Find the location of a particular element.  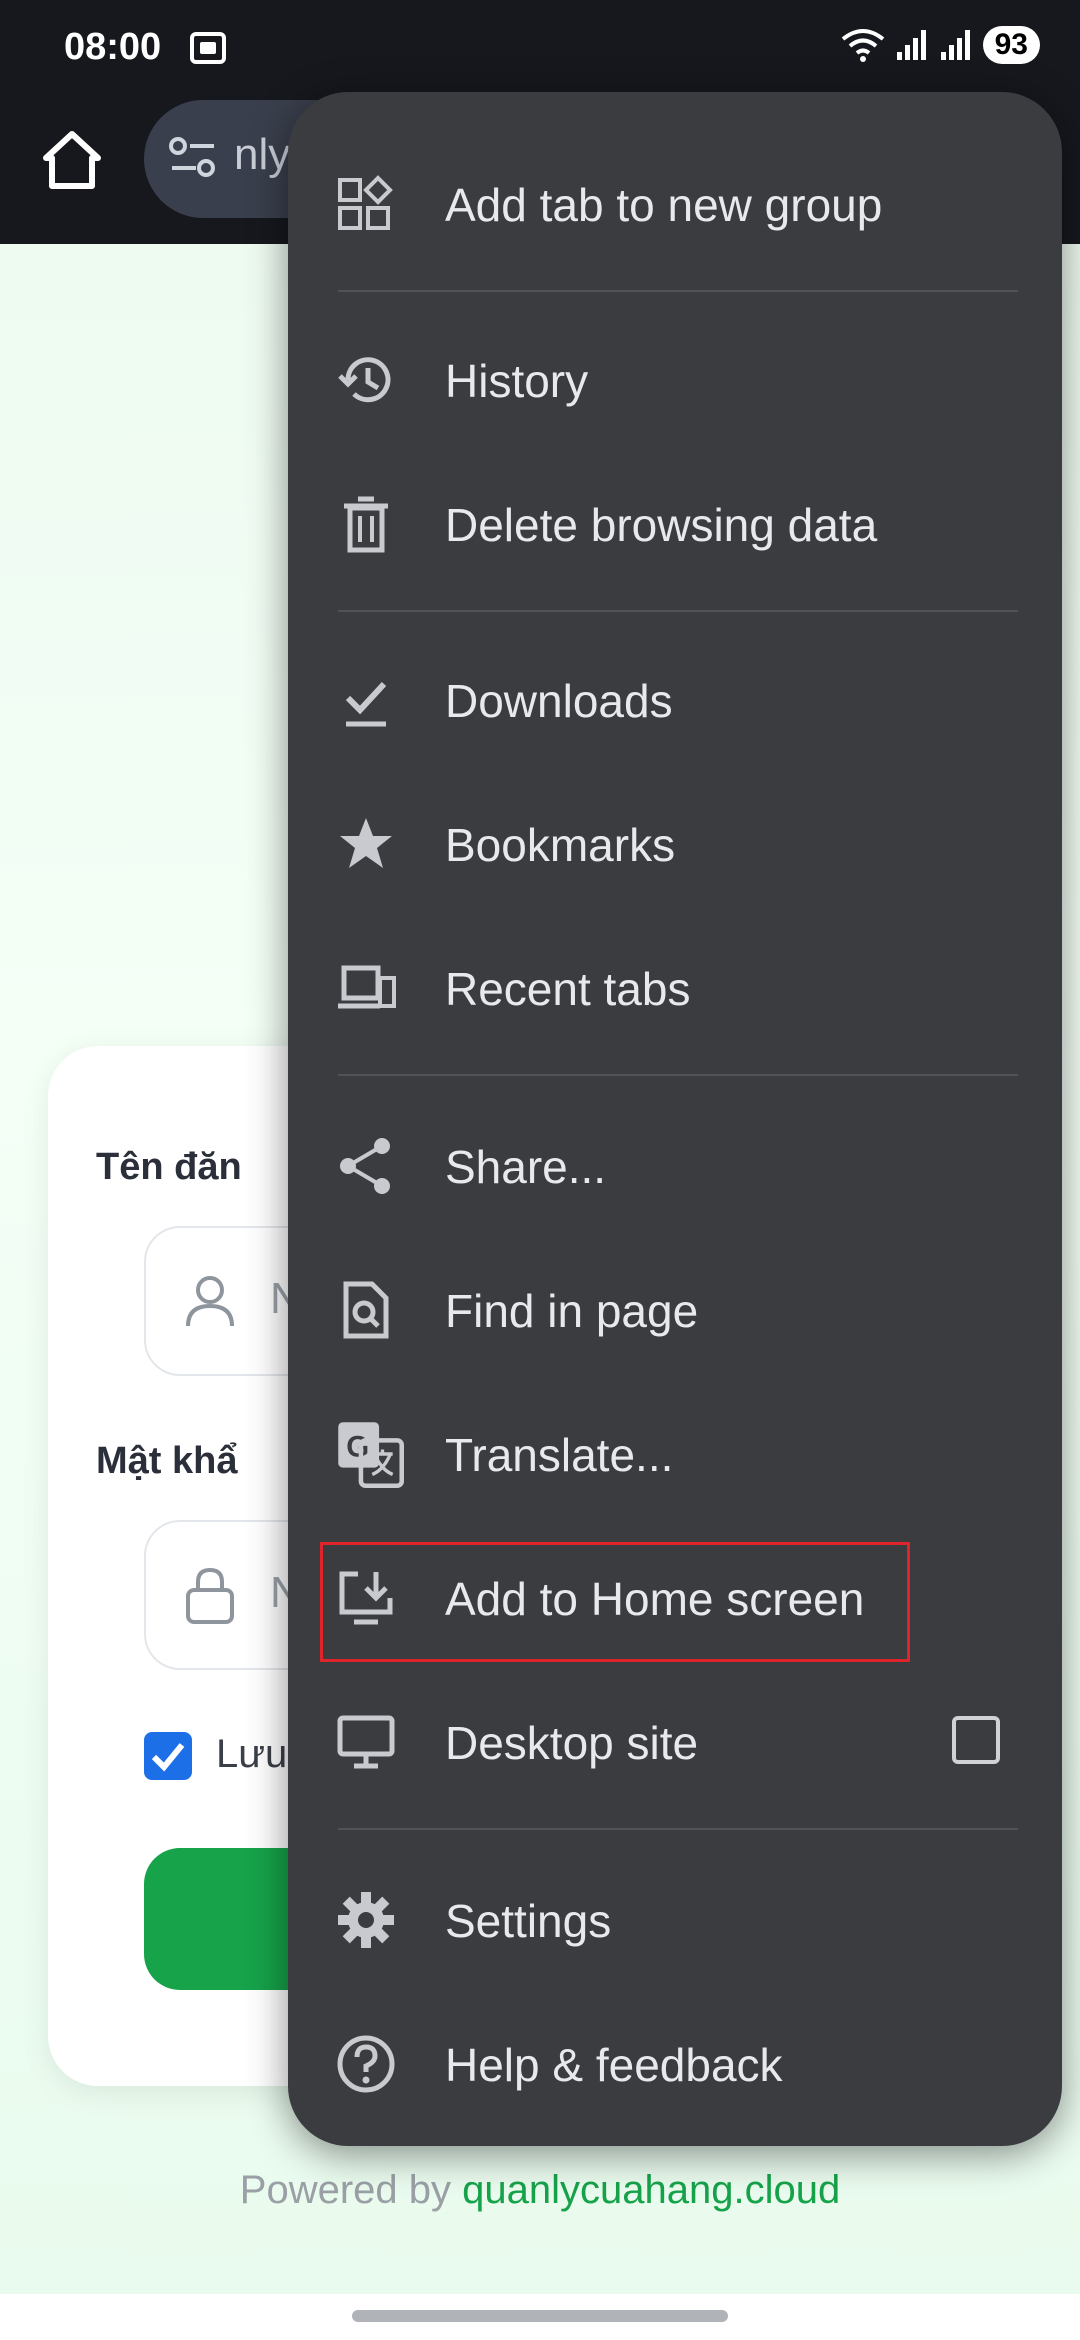

menu-item-add-tab-to-group: Add tab to new group is located at coordinates (675, 204).